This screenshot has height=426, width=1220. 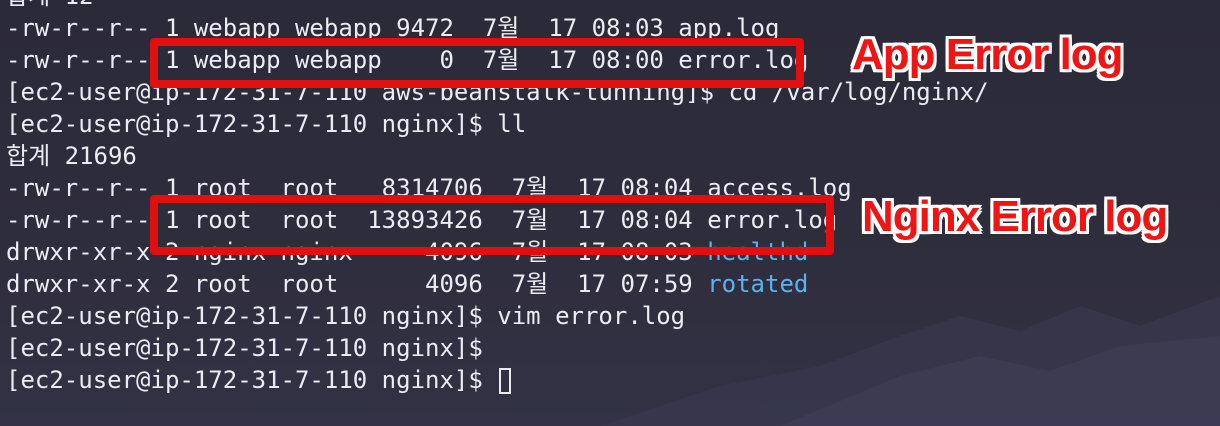 I want to click on nginx-error-log-highlight, so click(x=492, y=225).